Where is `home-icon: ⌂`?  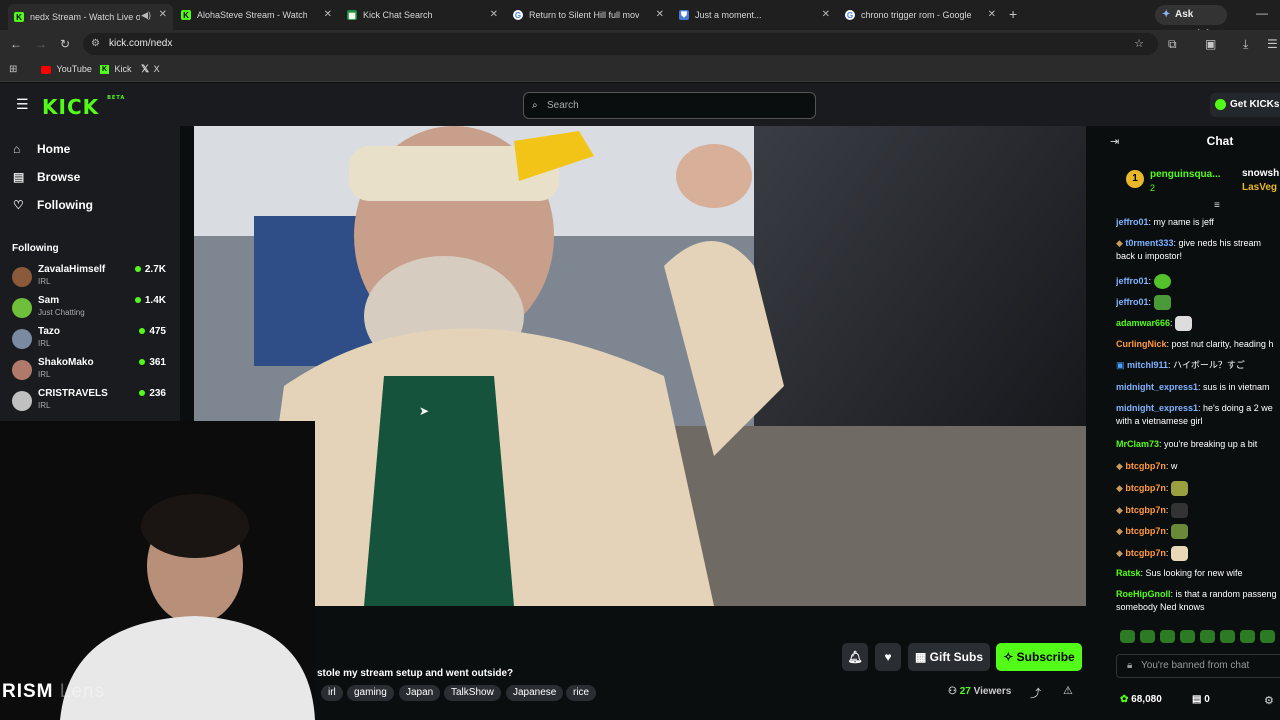 home-icon: ⌂ is located at coordinates (17, 149).